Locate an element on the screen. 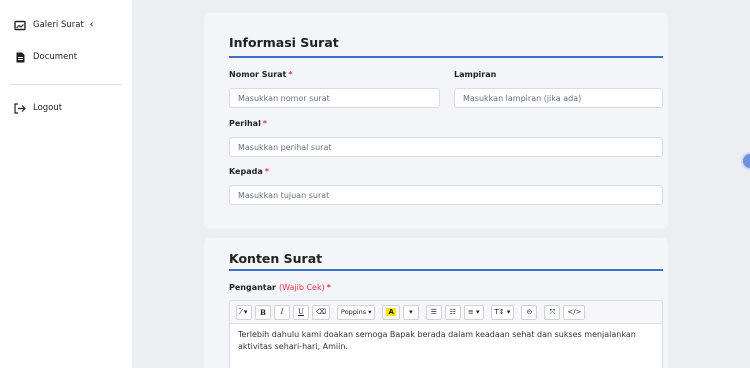 Image resolution: width=750 pixels, height=368 pixels. sidebar-item-logout: Logout is located at coordinates (38, 108).